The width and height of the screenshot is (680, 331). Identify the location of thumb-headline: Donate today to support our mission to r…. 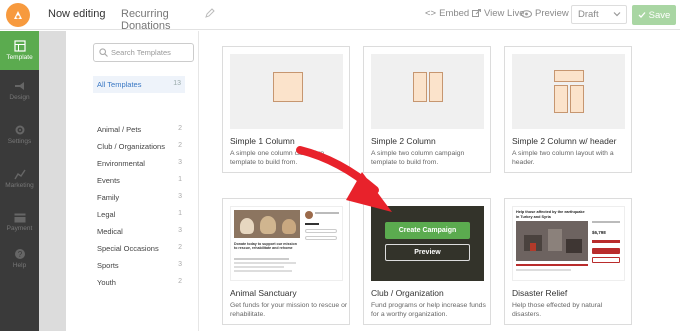
(265, 246).